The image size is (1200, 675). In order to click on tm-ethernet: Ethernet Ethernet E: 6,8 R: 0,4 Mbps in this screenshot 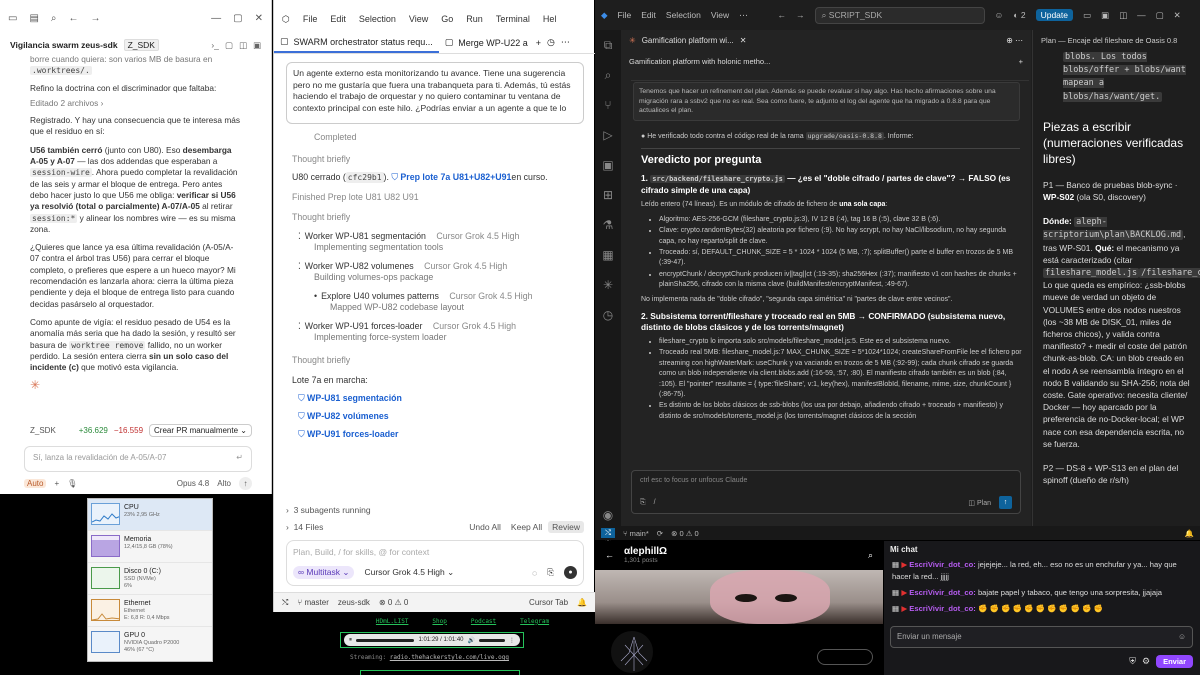, I will do `click(150, 611)`.